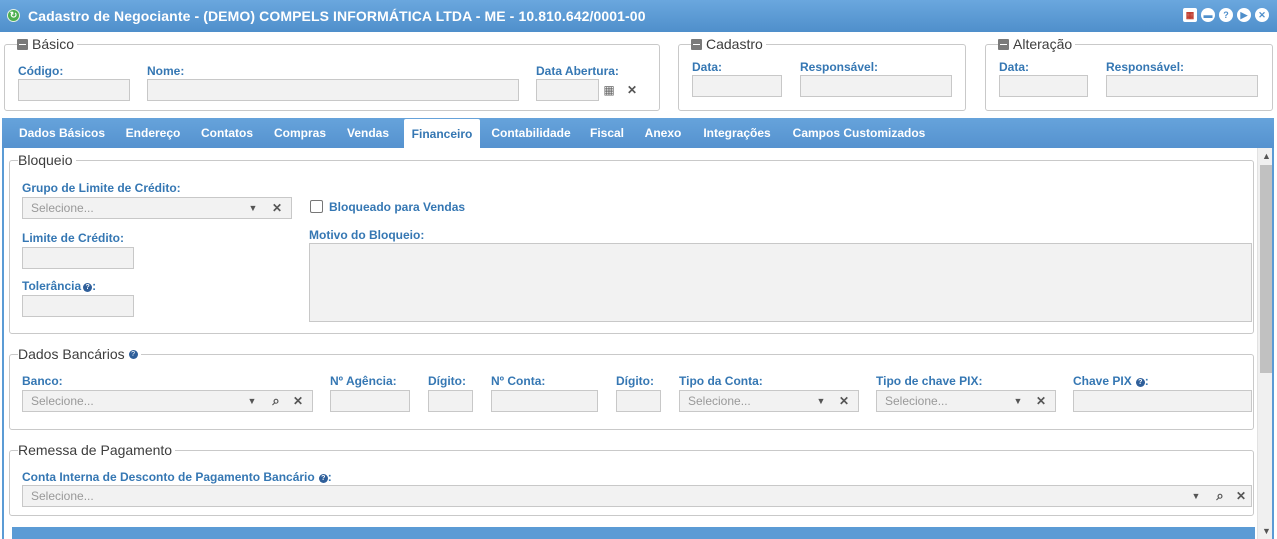  What do you see at coordinates (79, 354) in the screenshot?
I see `dados-bancarios-legend: Dados Bancários?` at bounding box center [79, 354].